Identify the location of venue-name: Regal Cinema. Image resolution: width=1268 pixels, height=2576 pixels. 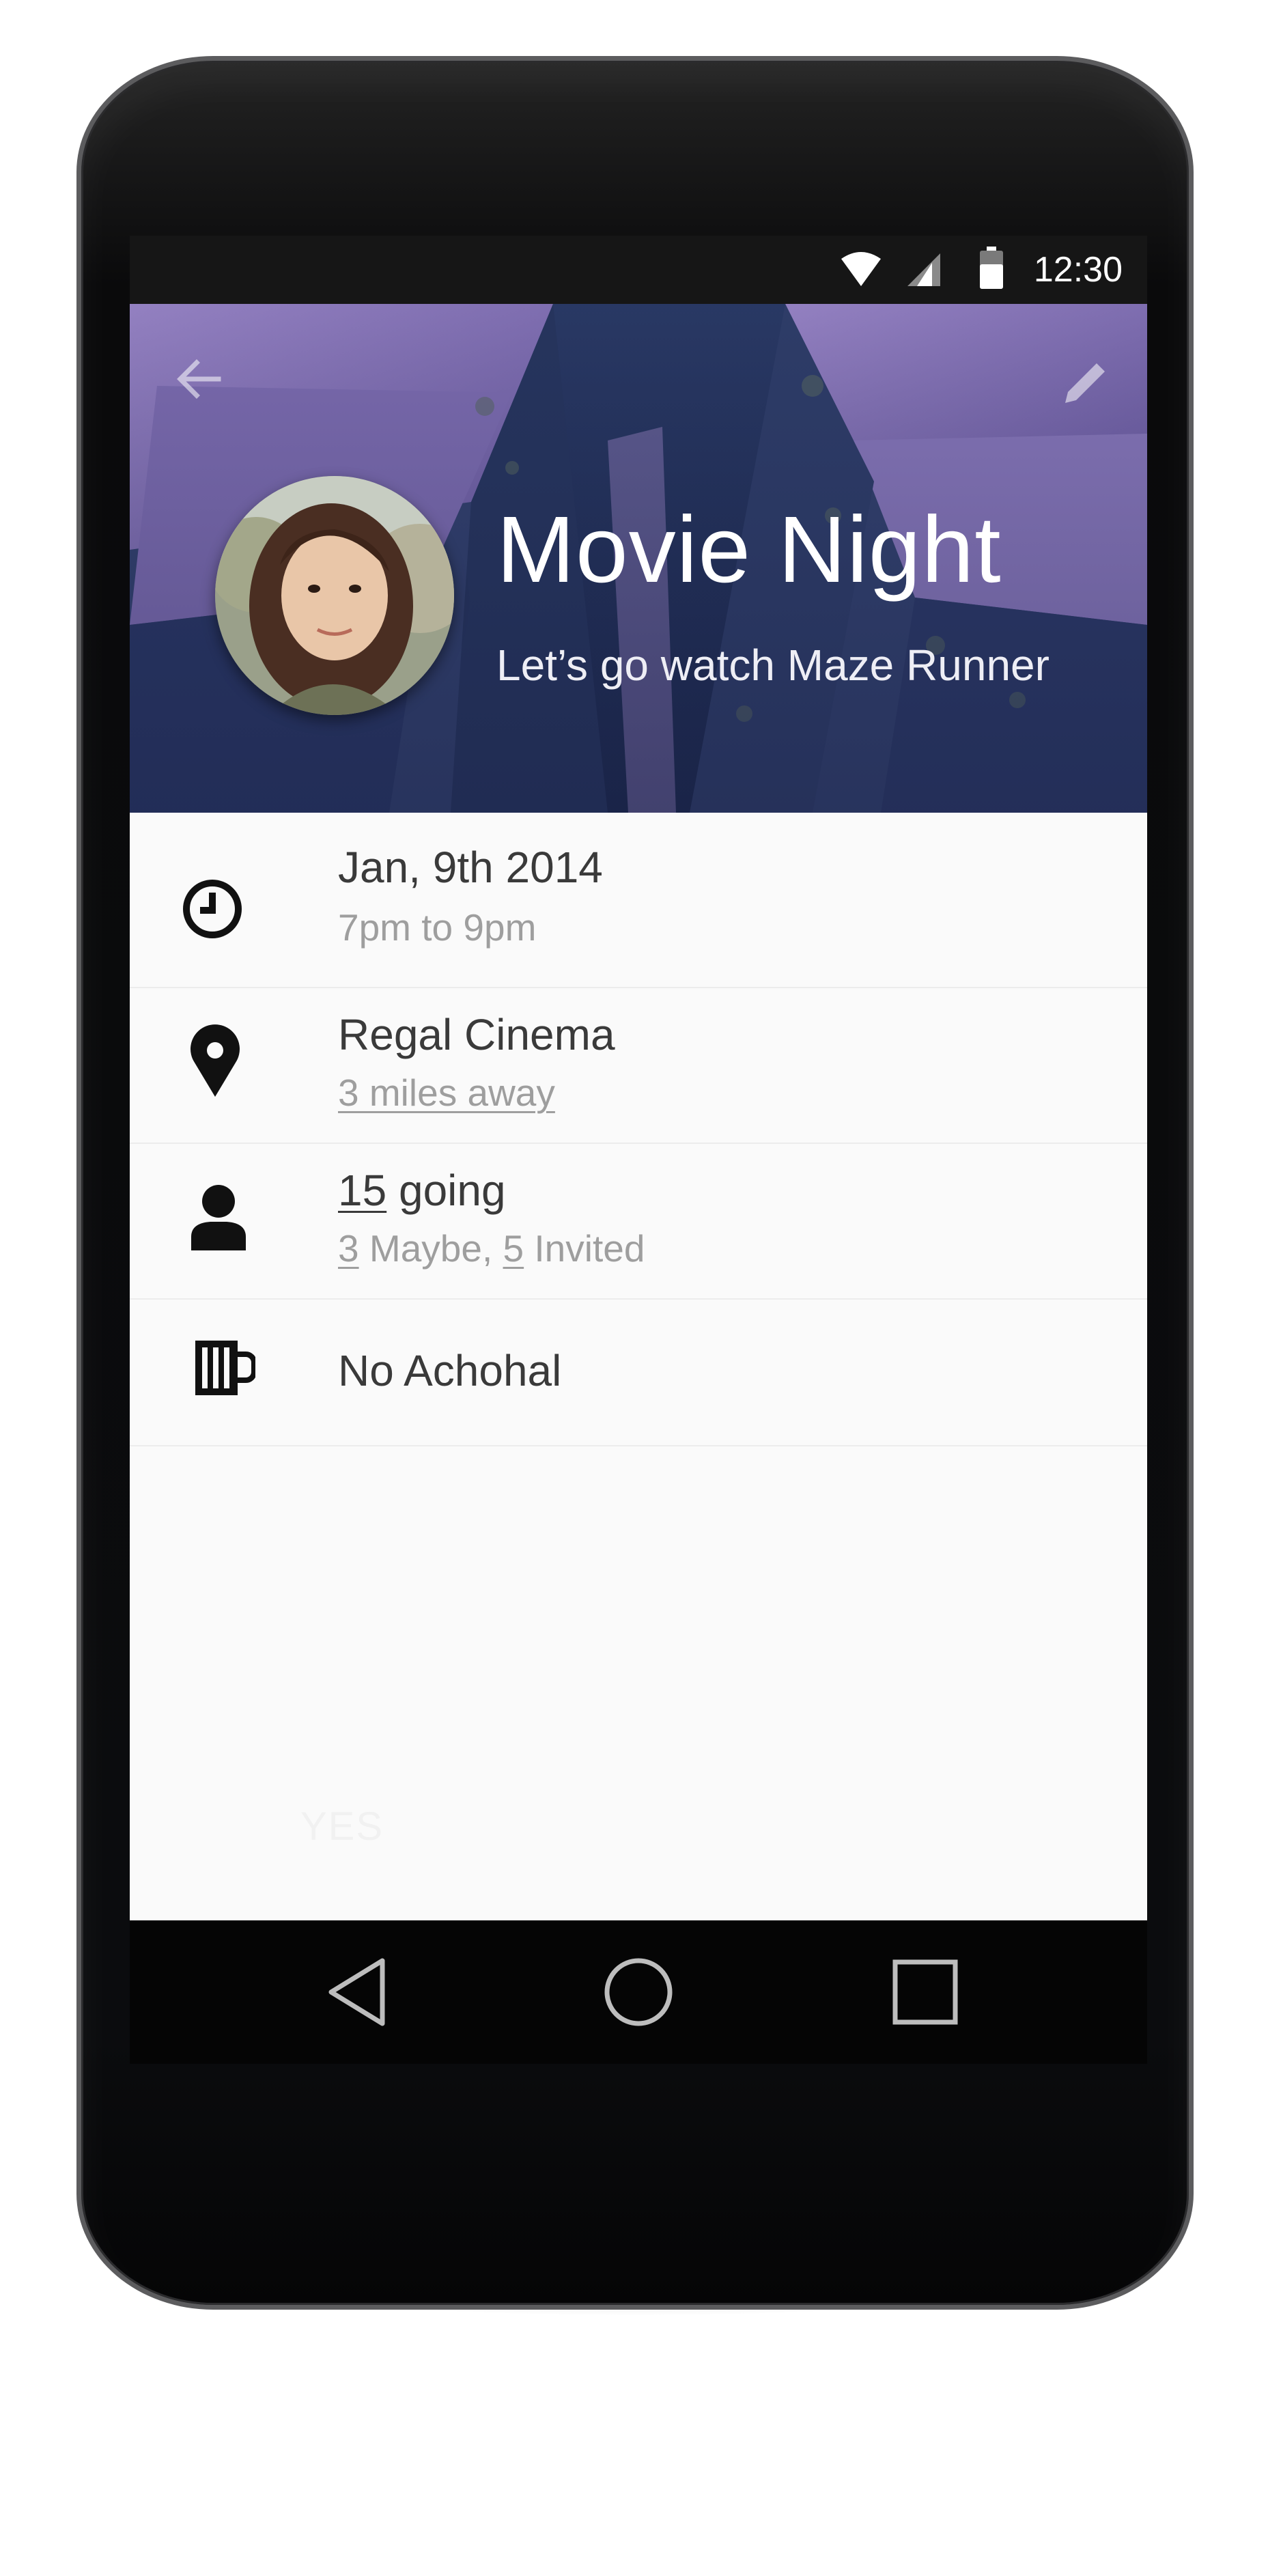
(477, 1034).